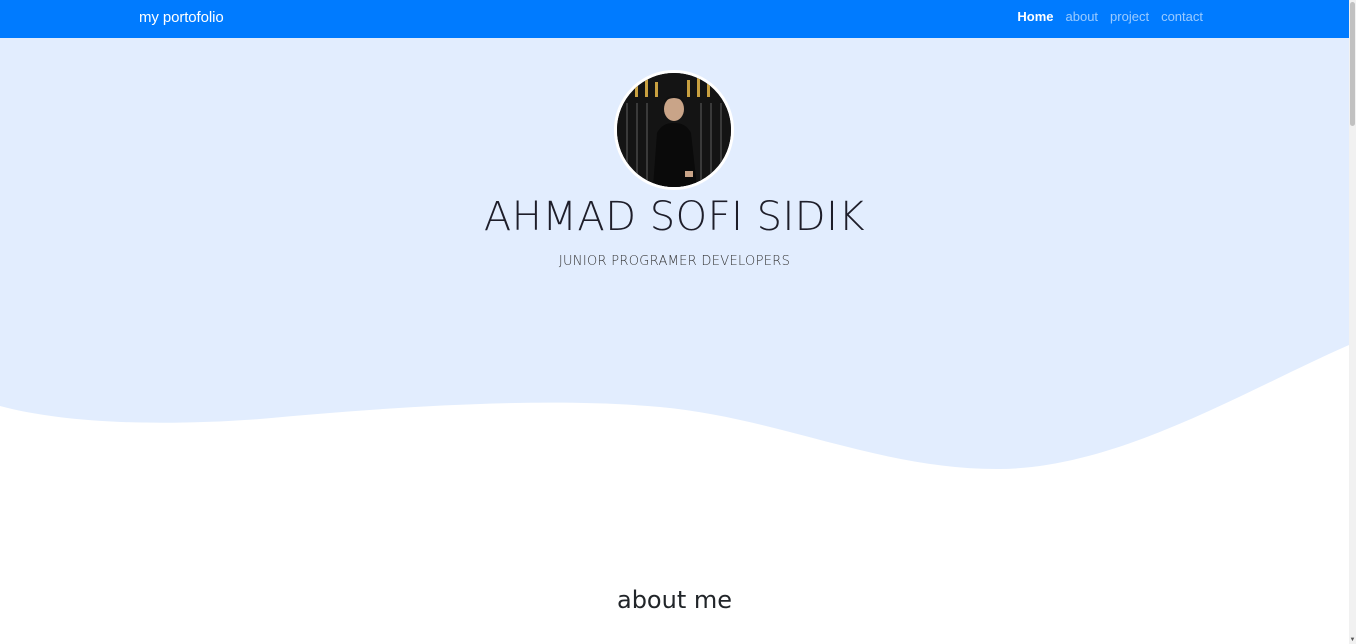 The image size is (1356, 644). I want to click on profile-avatar, so click(674, 130).